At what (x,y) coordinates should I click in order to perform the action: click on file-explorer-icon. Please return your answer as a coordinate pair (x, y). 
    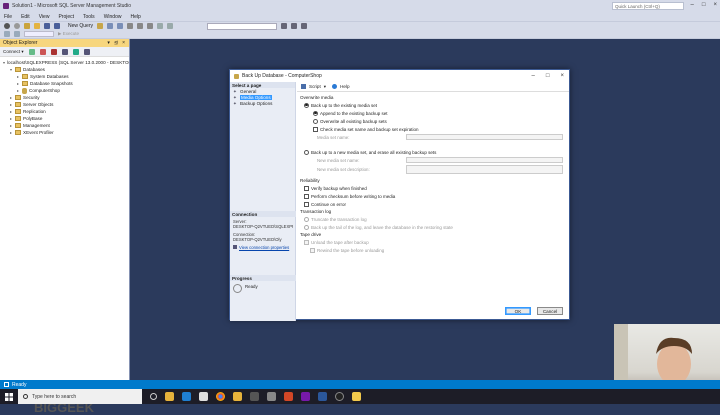
    Looking at the image, I should click on (169, 396).